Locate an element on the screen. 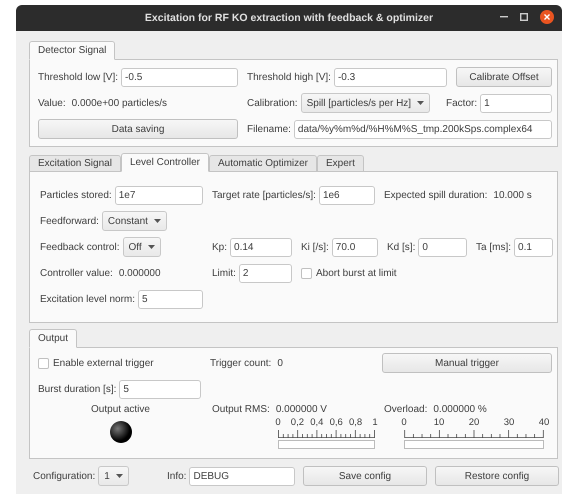 Image resolution: width=576 pixels, height=494 pixels. readout-value: 0.000000 is located at coordinates (139, 273).